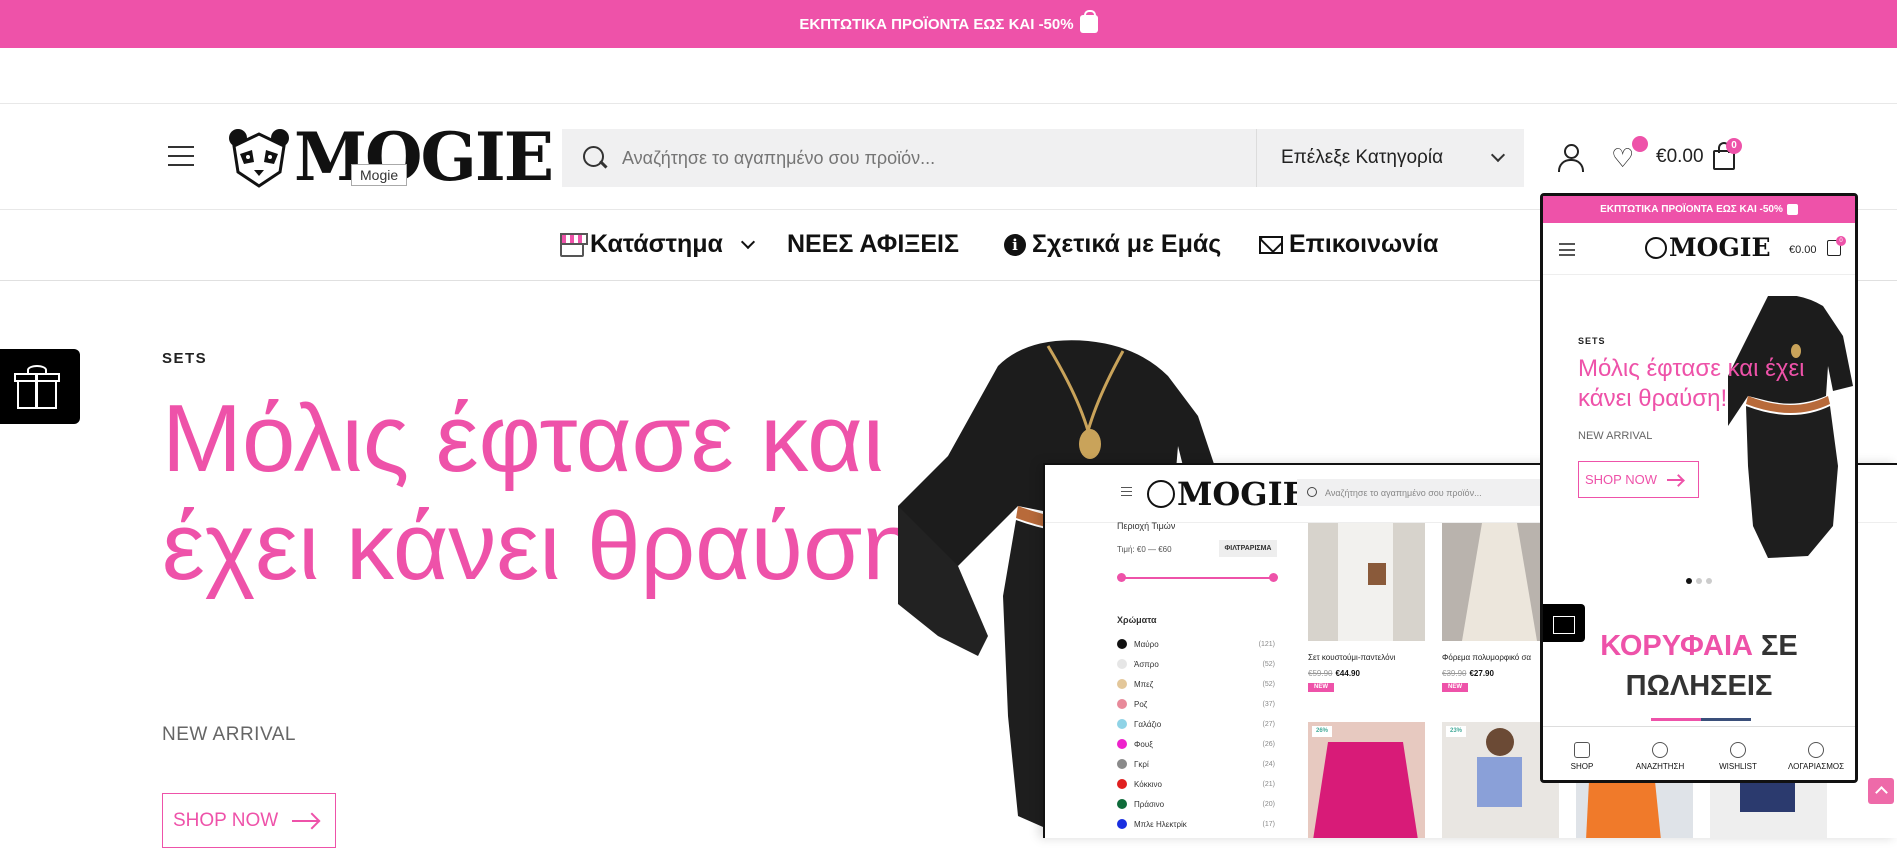 The width and height of the screenshot is (1897, 848). What do you see at coordinates (1146, 664) in the screenshot?
I see `color-name: Άσπρο` at bounding box center [1146, 664].